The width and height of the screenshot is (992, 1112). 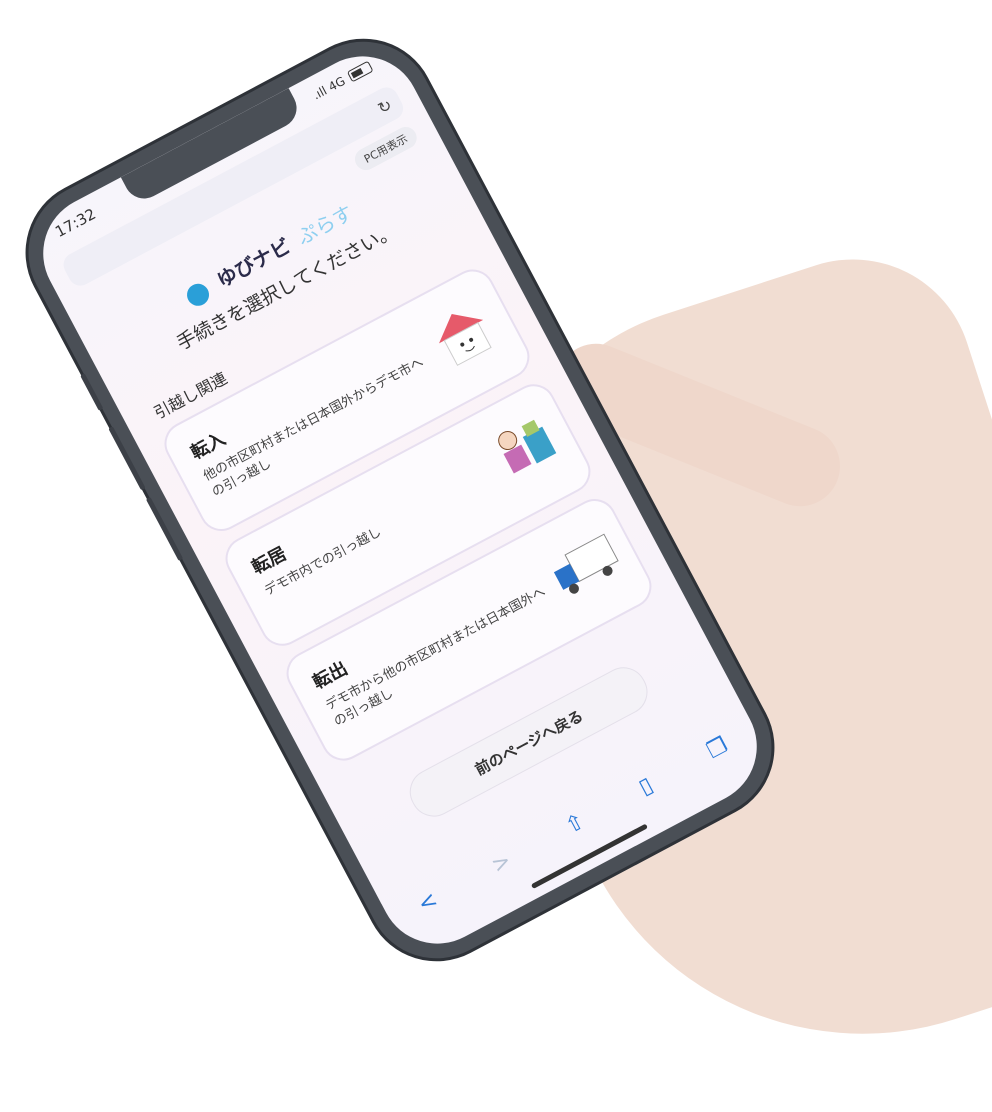 What do you see at coordinates (527, 446) in the screenshot?
I see `mover-person-icon` at bounding box center [527, 446].